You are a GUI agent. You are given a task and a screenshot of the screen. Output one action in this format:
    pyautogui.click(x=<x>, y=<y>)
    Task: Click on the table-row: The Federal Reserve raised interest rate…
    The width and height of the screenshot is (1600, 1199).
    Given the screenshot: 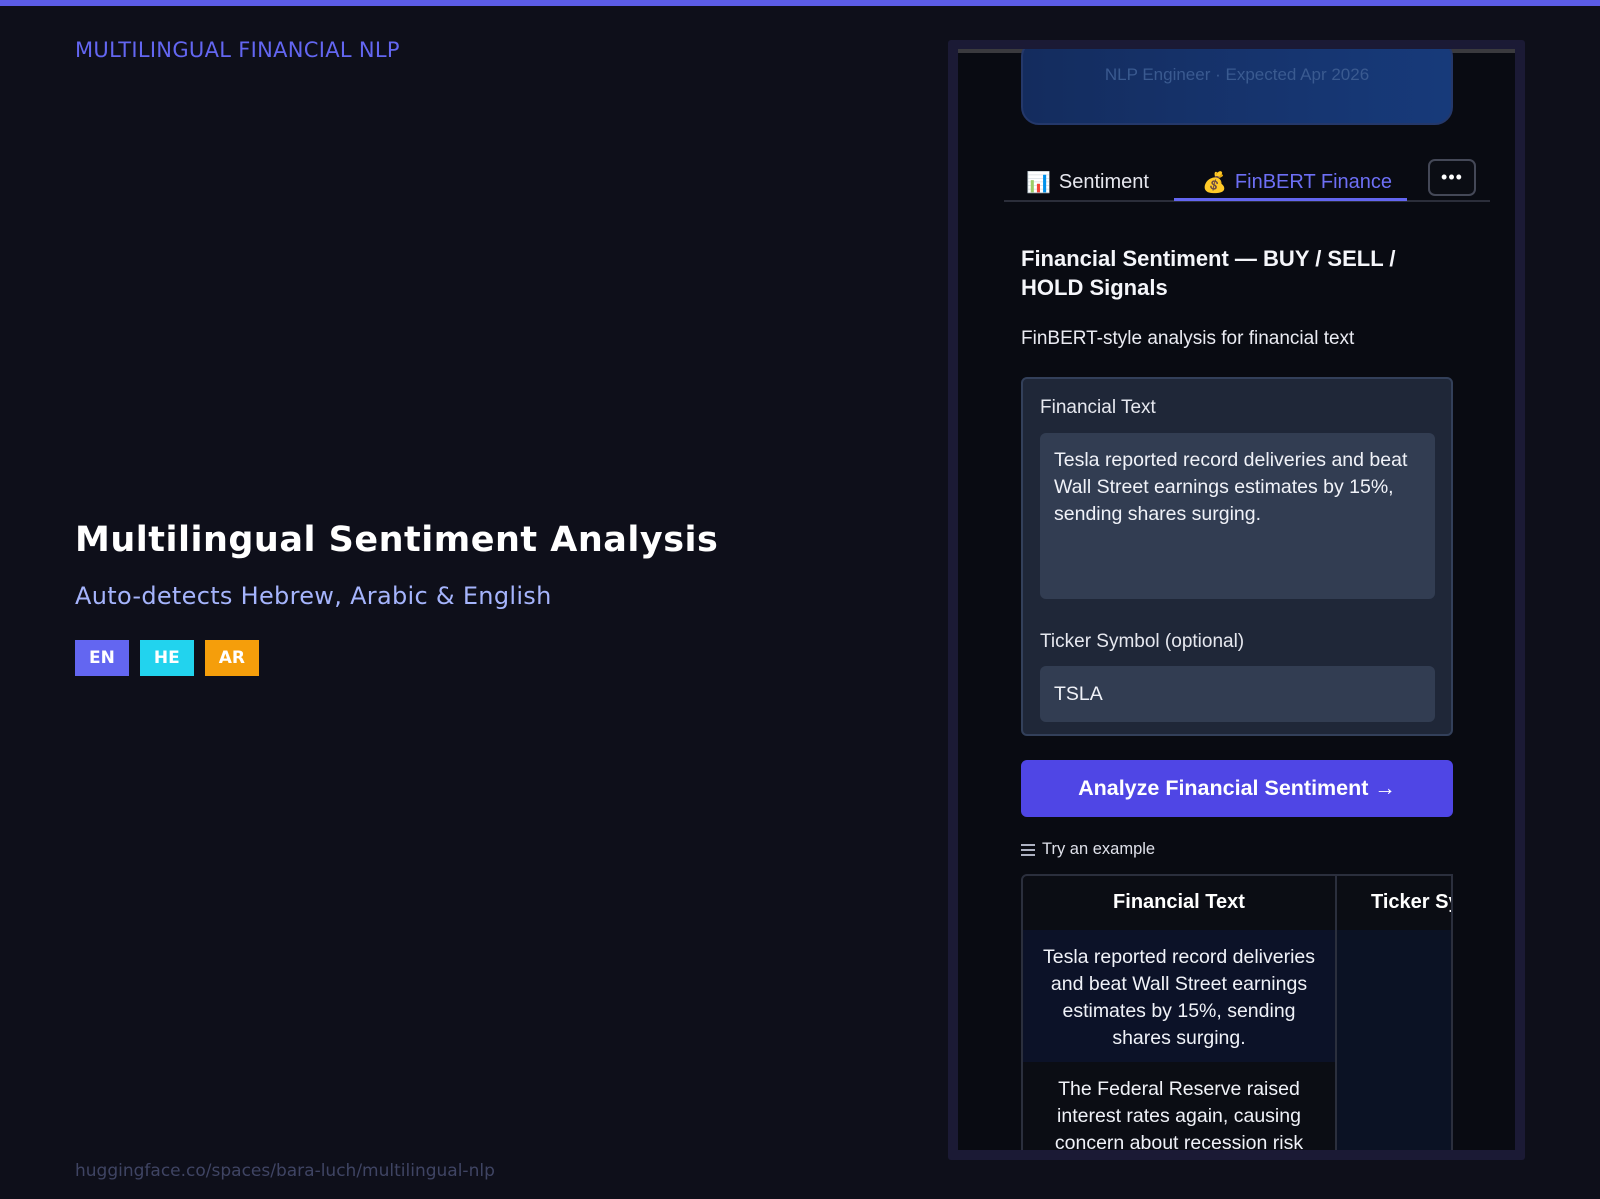 What is the action you would take?
    pyautogui.click(x=1237, y=1106)
    